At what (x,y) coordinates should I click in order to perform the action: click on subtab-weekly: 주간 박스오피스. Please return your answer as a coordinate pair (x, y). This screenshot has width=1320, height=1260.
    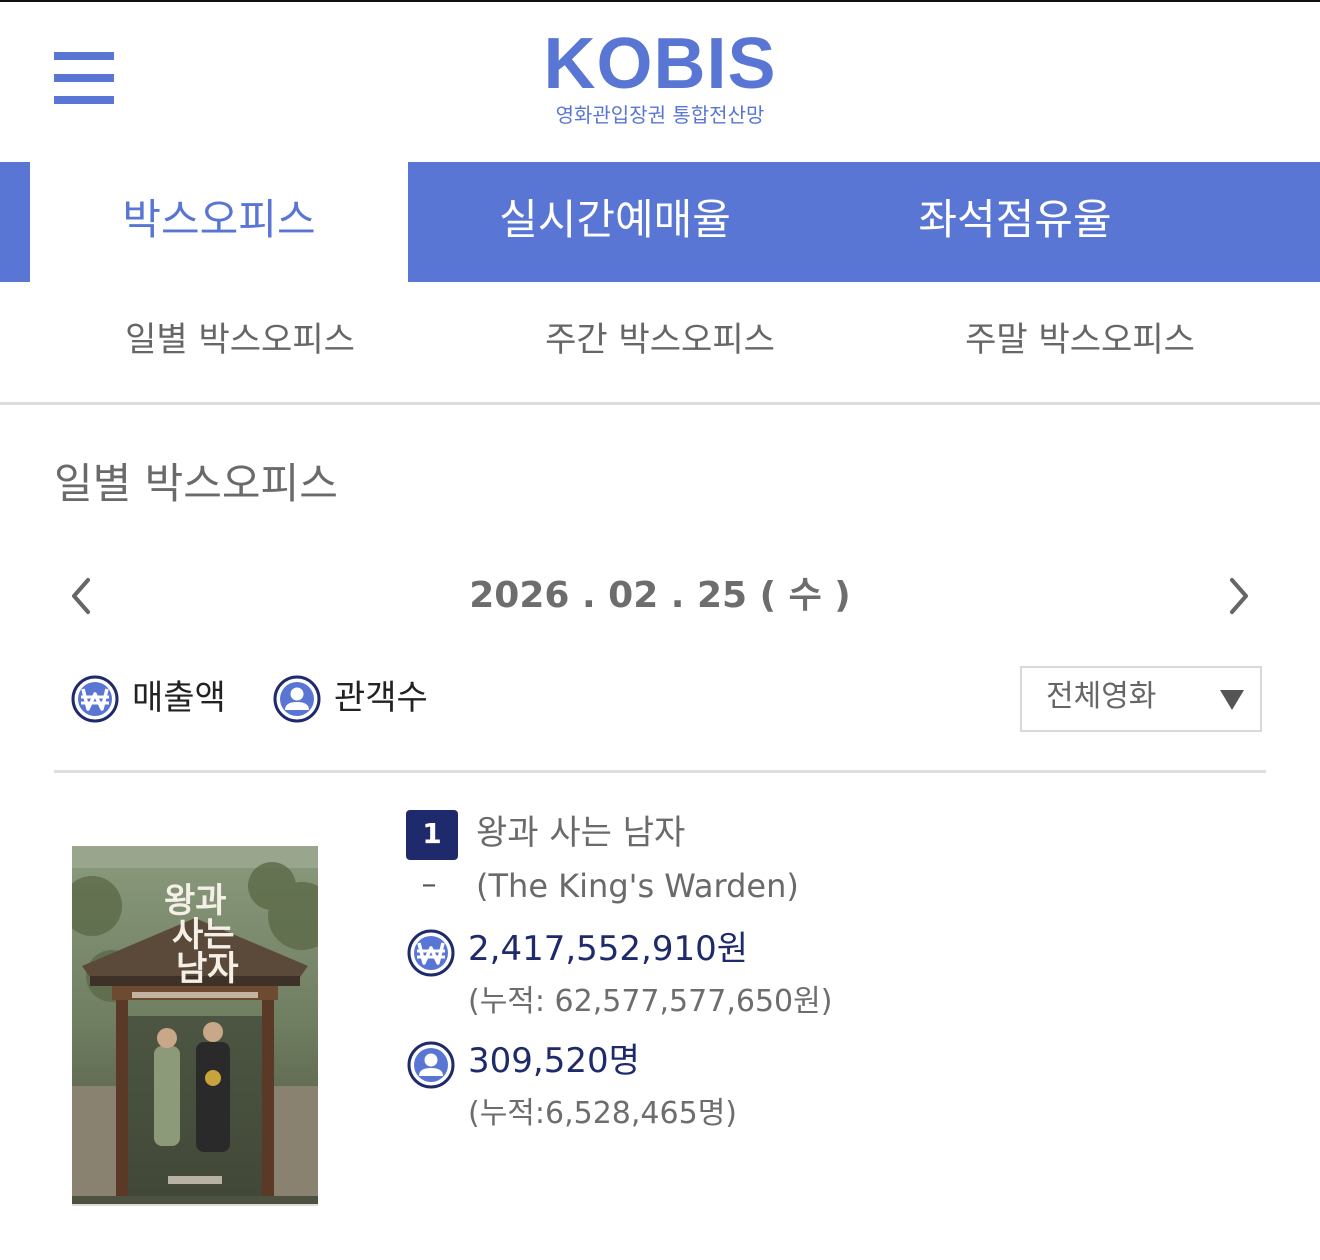
    Looking at the image, I should click on (660, 340).